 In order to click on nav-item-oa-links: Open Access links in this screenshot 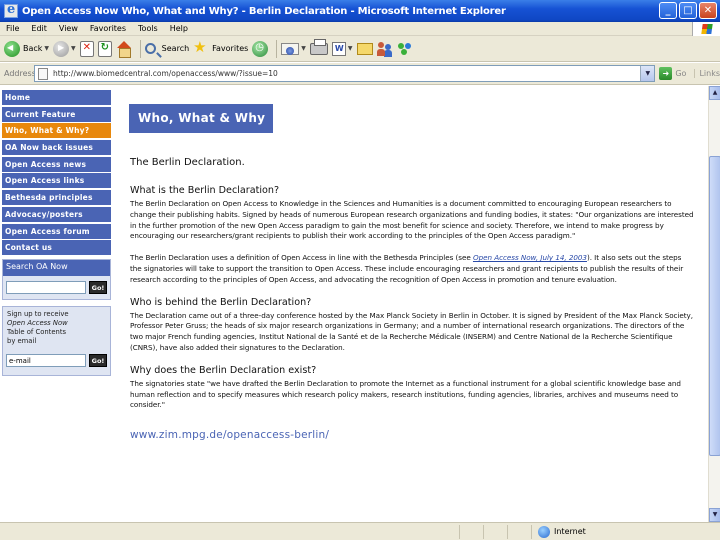, I will do `click(56, 181)`.